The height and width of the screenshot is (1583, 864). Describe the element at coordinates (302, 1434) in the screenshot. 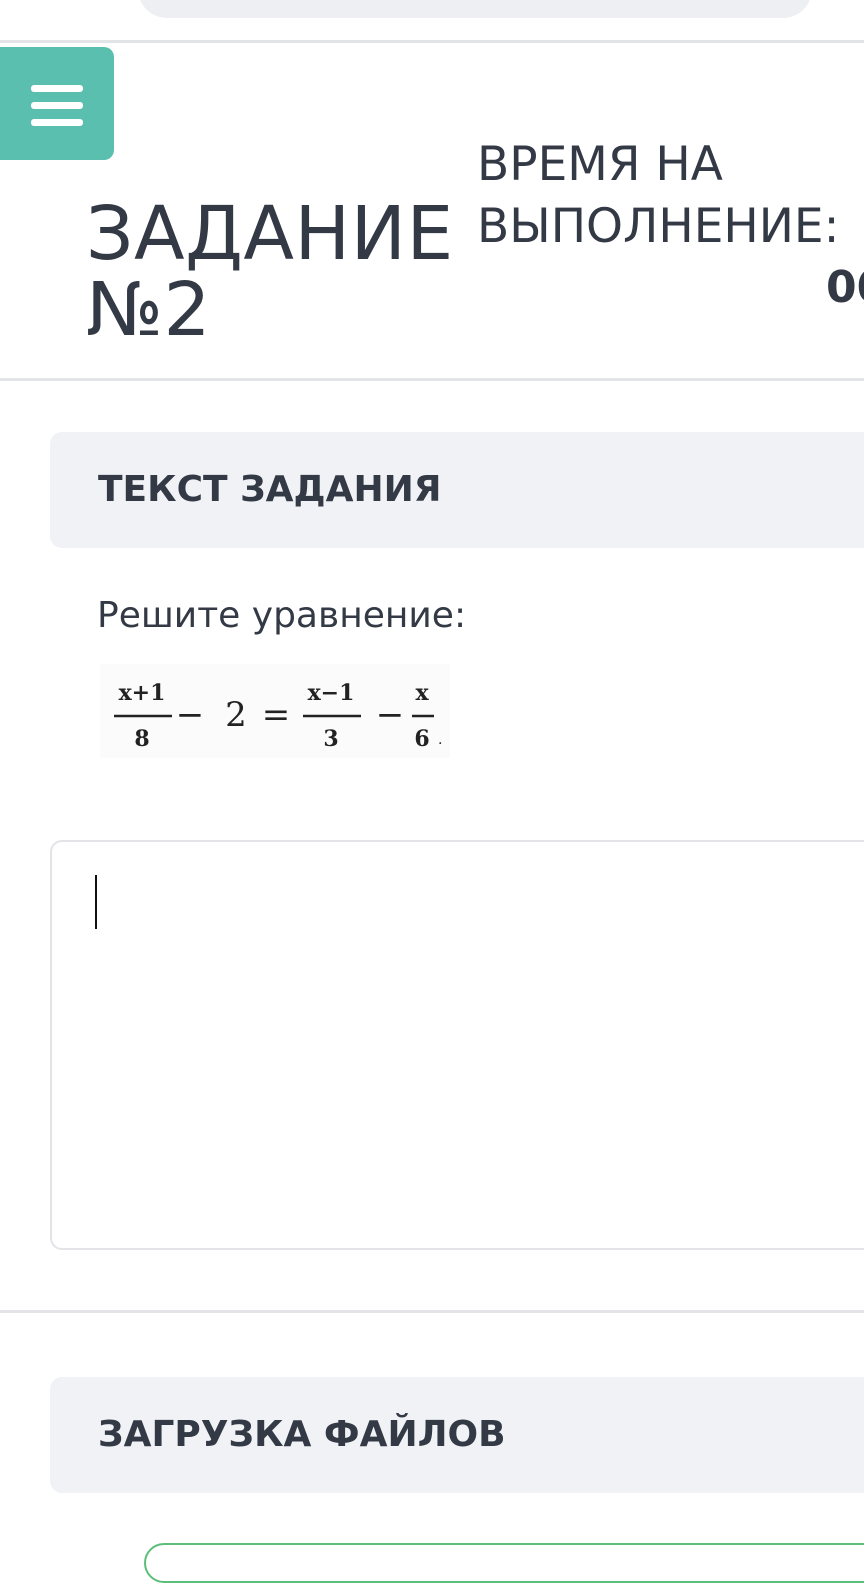

I see `section-title: ЗАГРУЗКА ФАЙЛОВ` at that location.